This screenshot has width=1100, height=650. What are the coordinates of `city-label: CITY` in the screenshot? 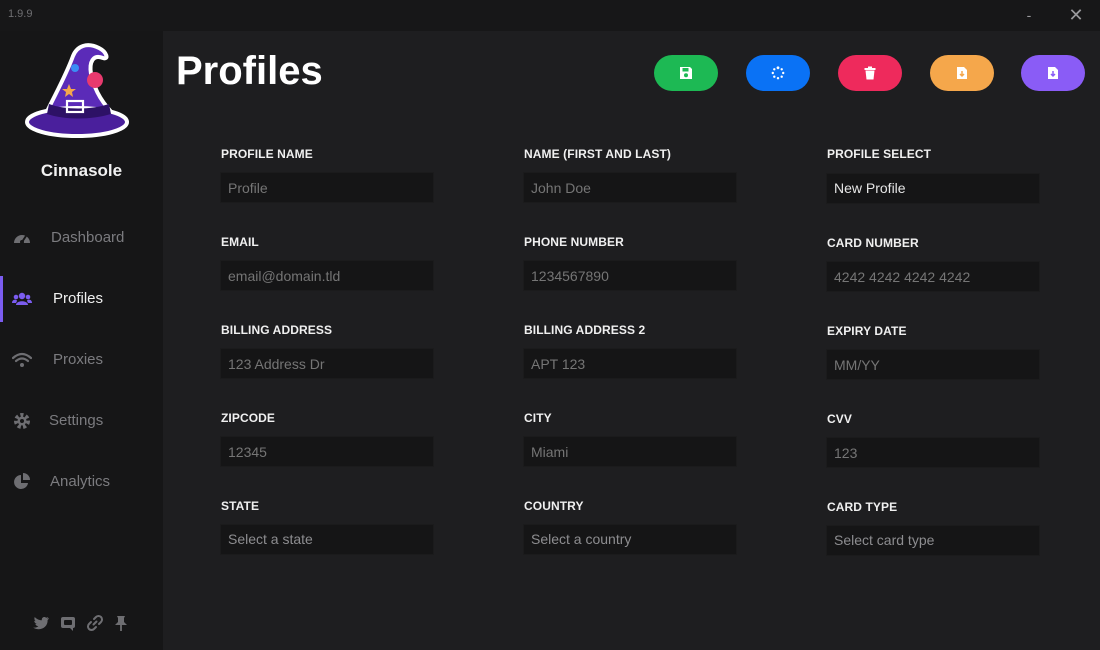 It's located at (538, 418).